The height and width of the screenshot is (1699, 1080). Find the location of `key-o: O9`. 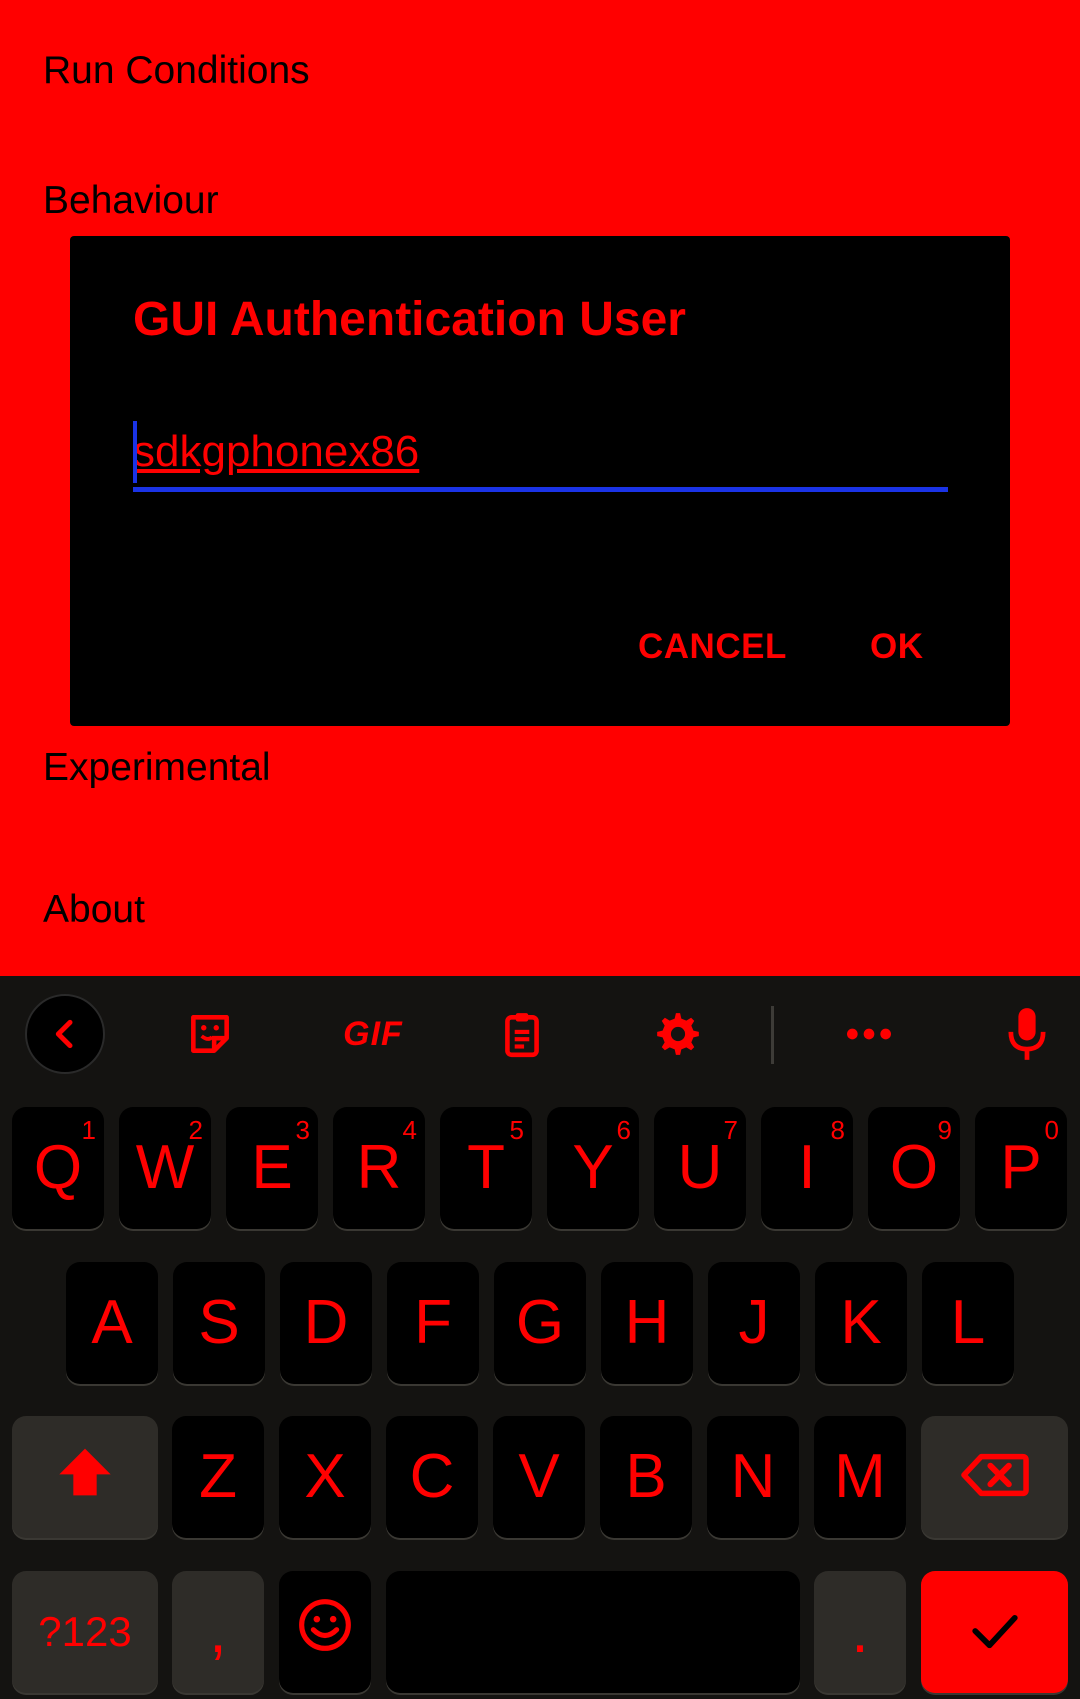

key-o: O9 is located at coordinates (914, 1168).